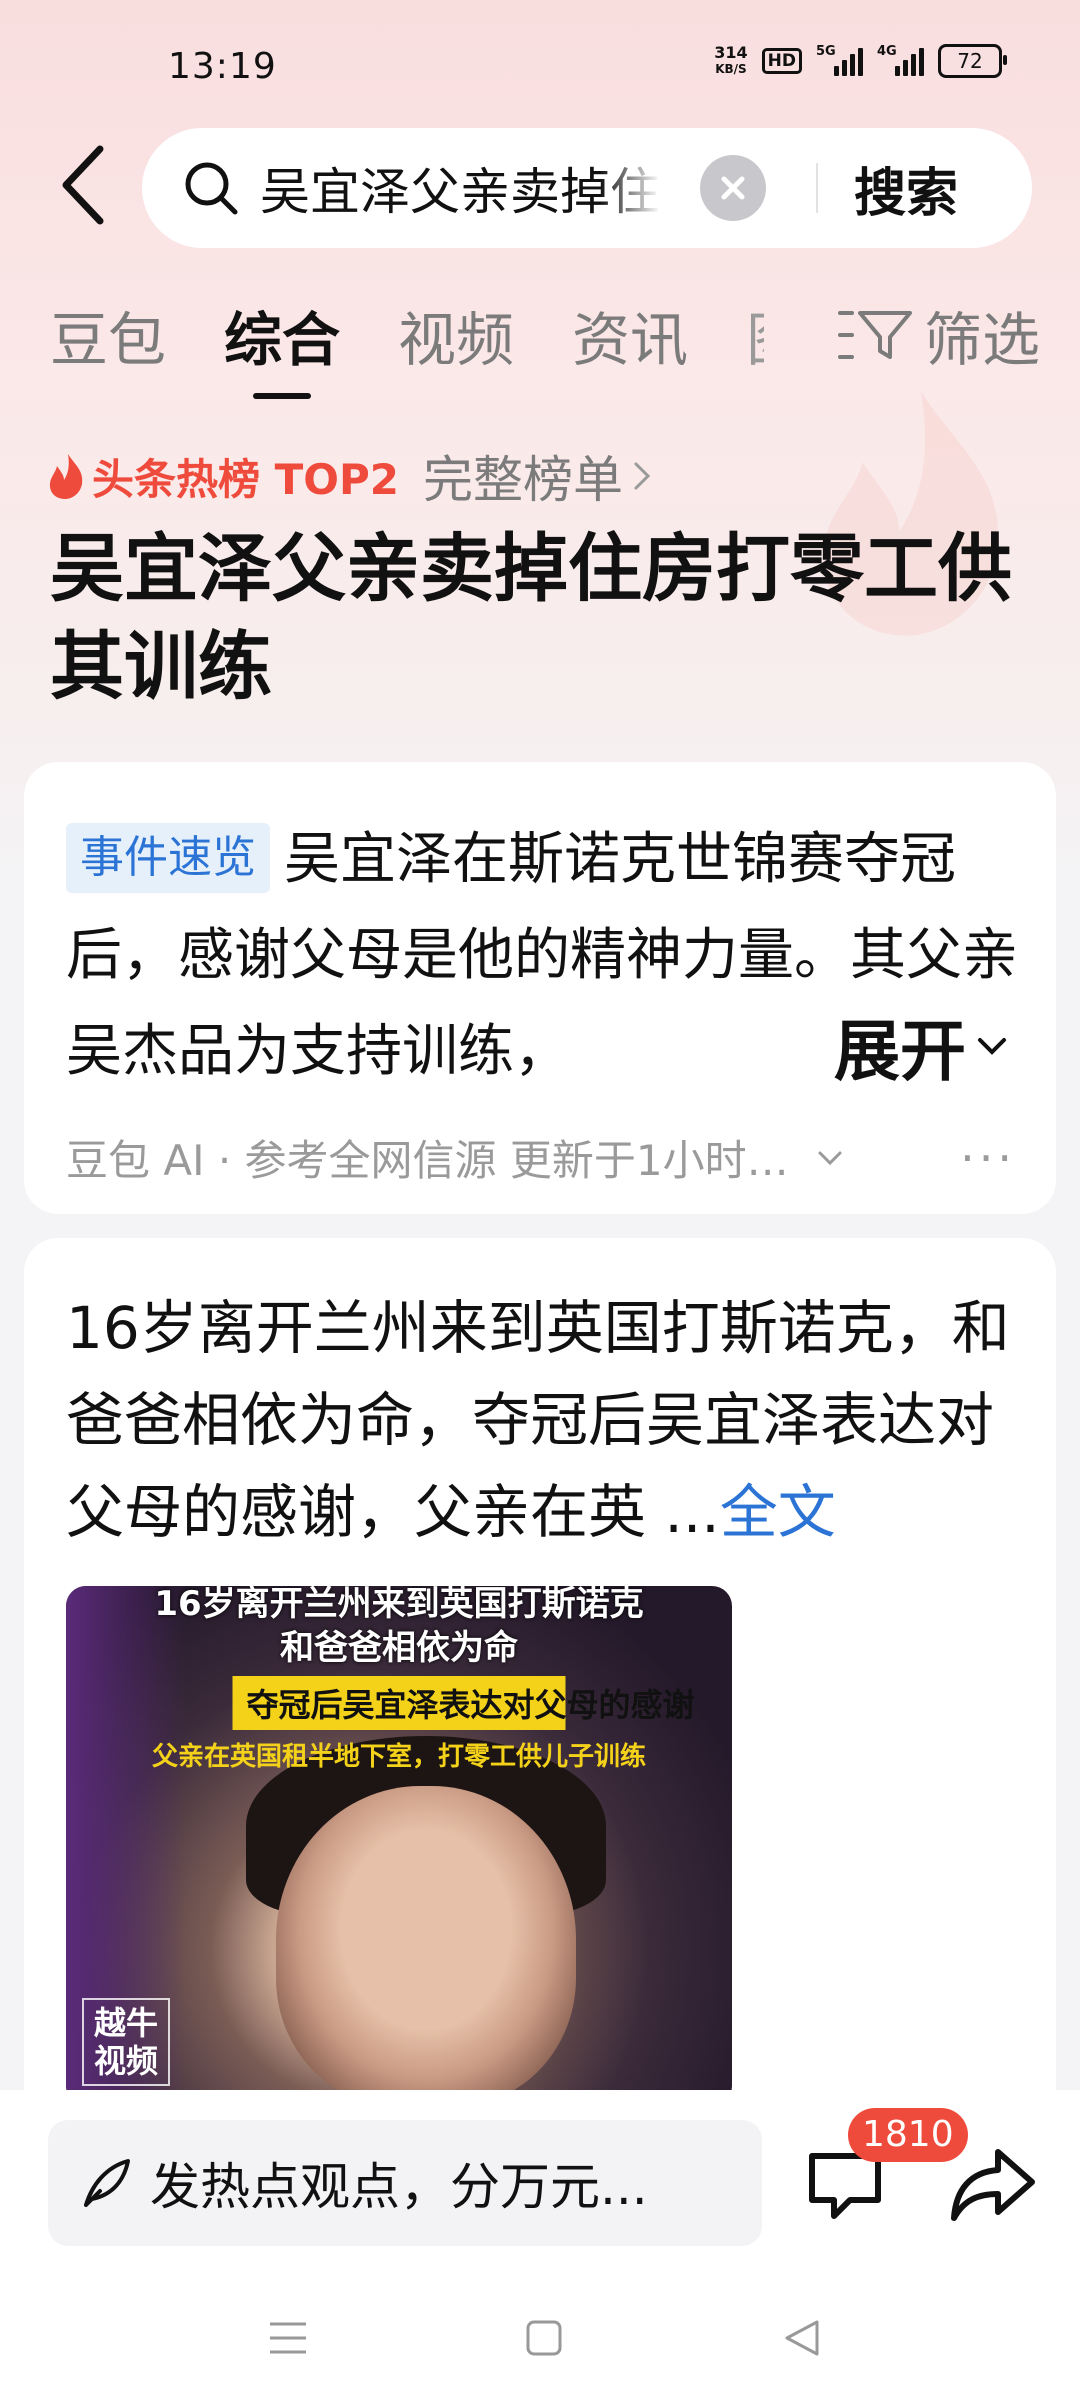 This screenshot has height=2400, width=1080. Describe the element at coordinates (817, 188) in the screenshot. I see `search-divider` at that location.